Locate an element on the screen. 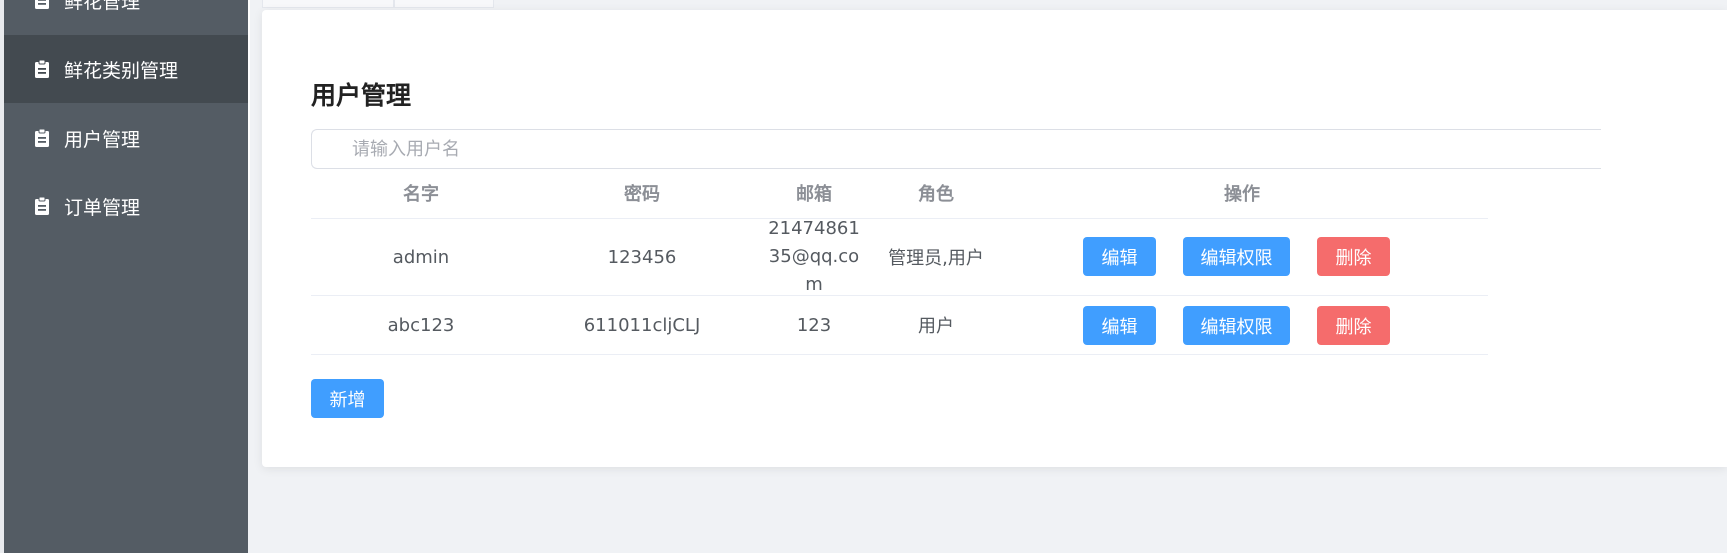 The image size is (1727, 553). add-user-button: 新增 is located at coordinates (347, 398).